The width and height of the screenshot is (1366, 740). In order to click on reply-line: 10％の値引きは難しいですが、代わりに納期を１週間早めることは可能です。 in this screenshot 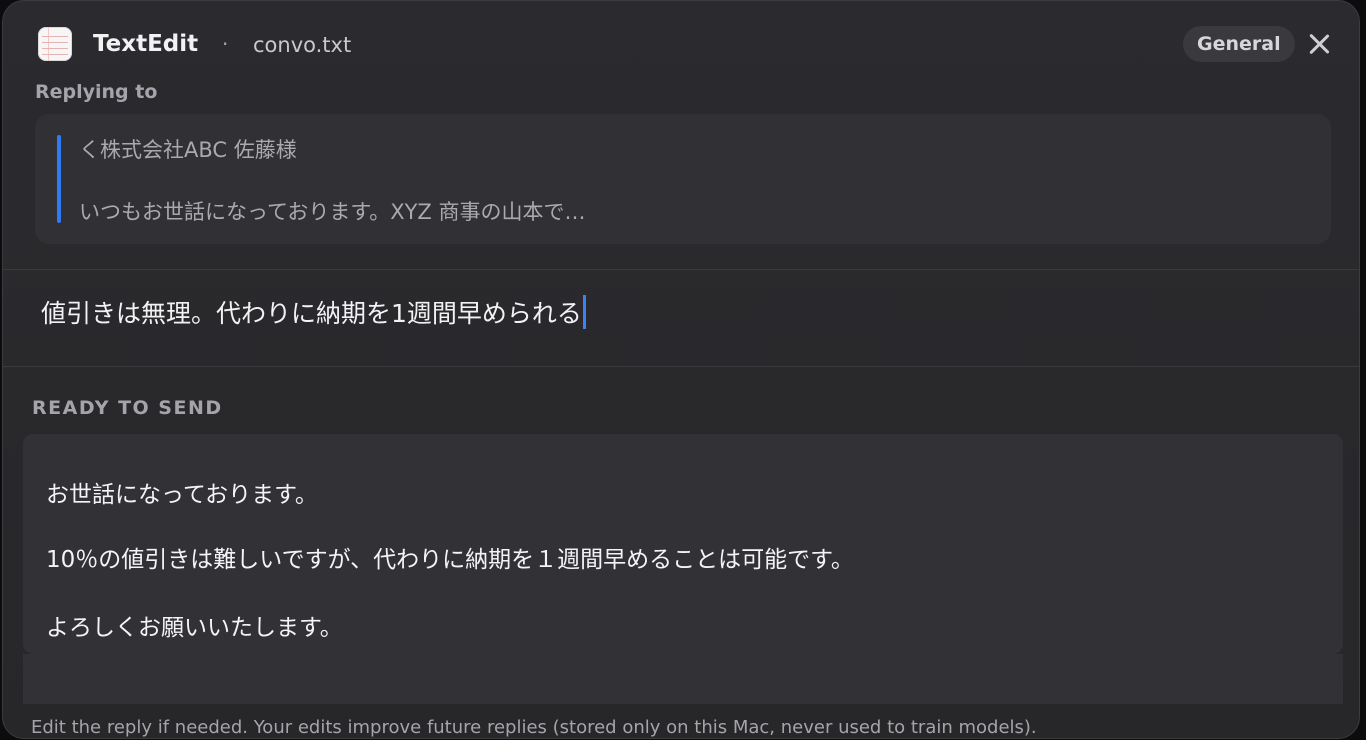, I will do `click(450, 560)`.